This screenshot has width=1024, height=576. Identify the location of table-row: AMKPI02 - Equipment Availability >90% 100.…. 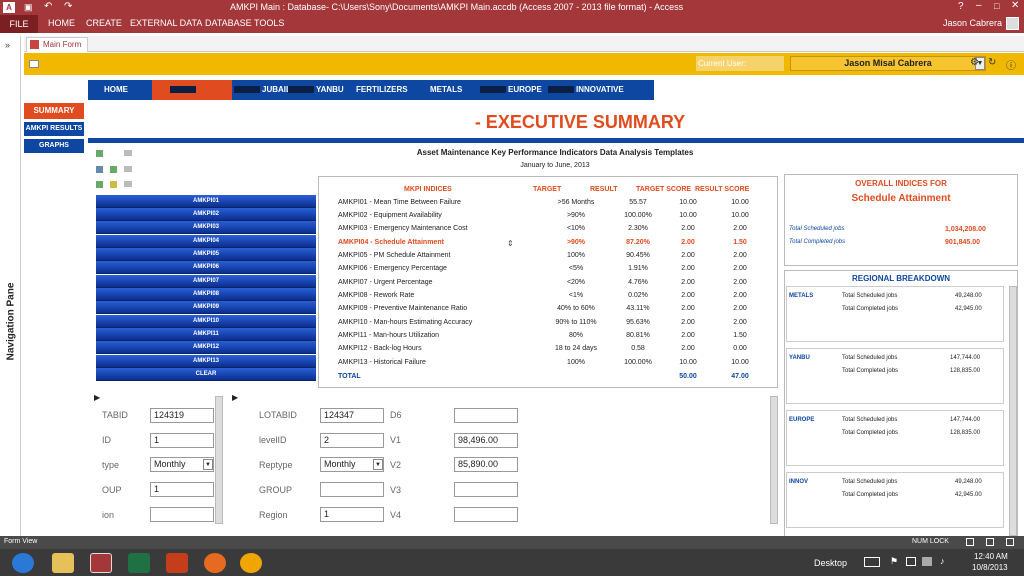
(548, 218).